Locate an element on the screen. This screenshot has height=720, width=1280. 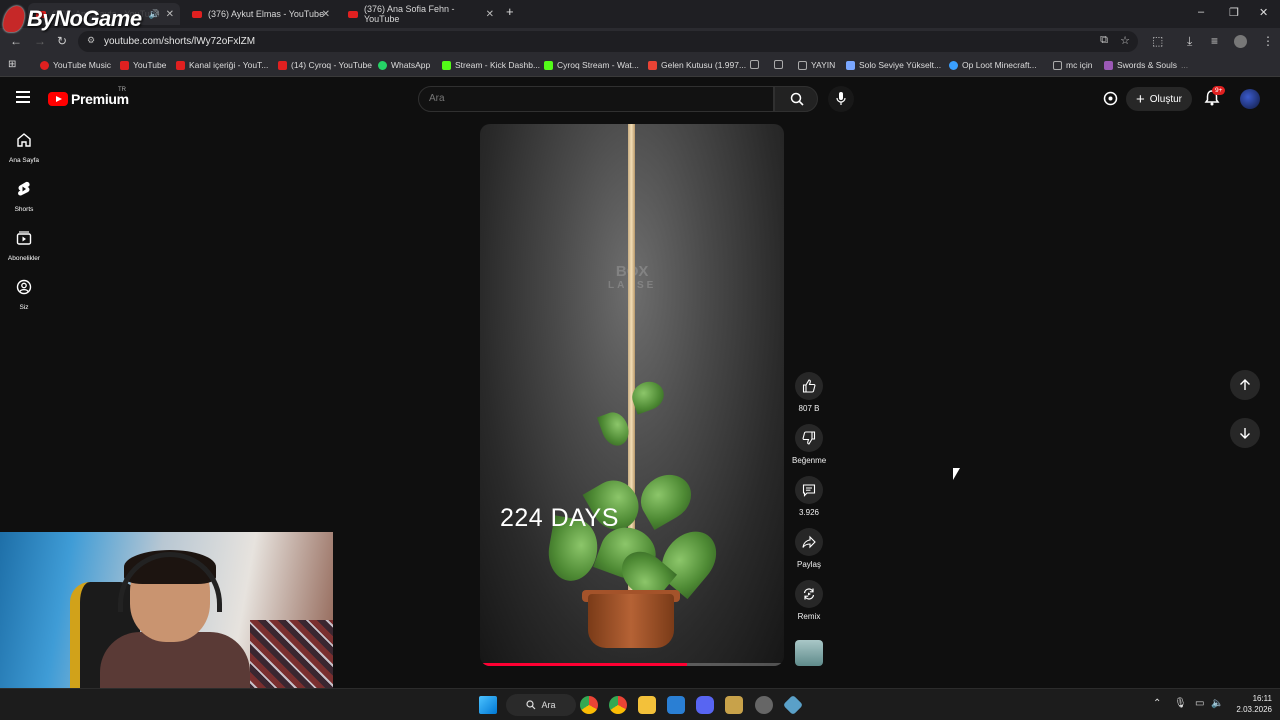
arrow-down-icon is located at coordinates (1245, 433).